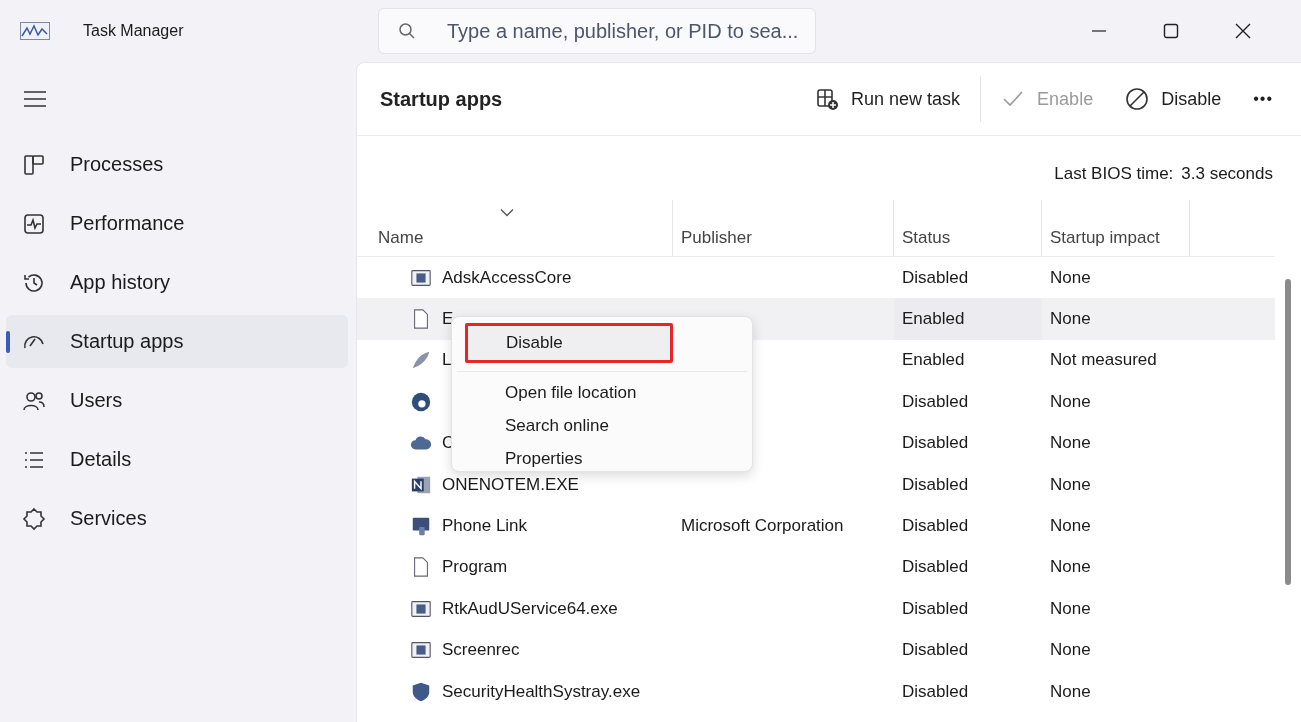 This screenshot has height=722, width=1301. Describe the element at coordinates (1099, 31) in the screenshot. I see `minimize-icon` at that location.